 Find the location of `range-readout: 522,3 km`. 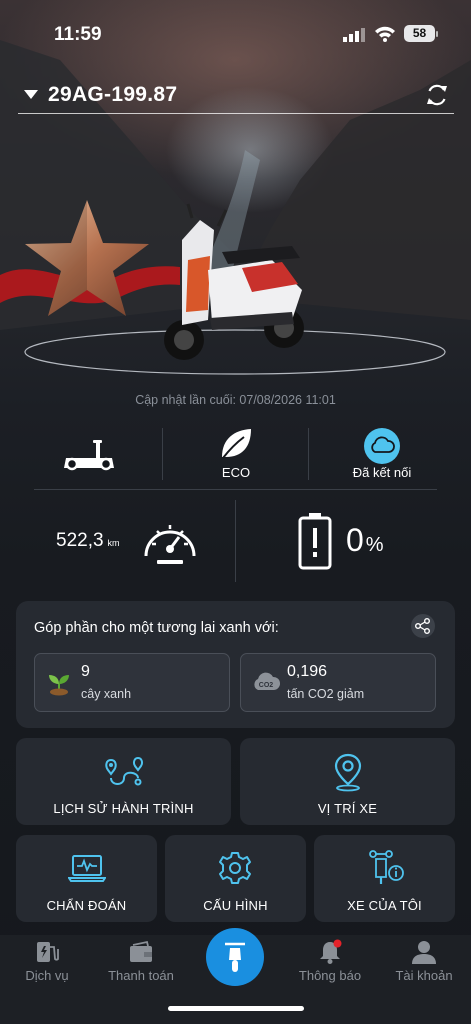

range-readout: 522,3 km is located at coordinates (88, 541).